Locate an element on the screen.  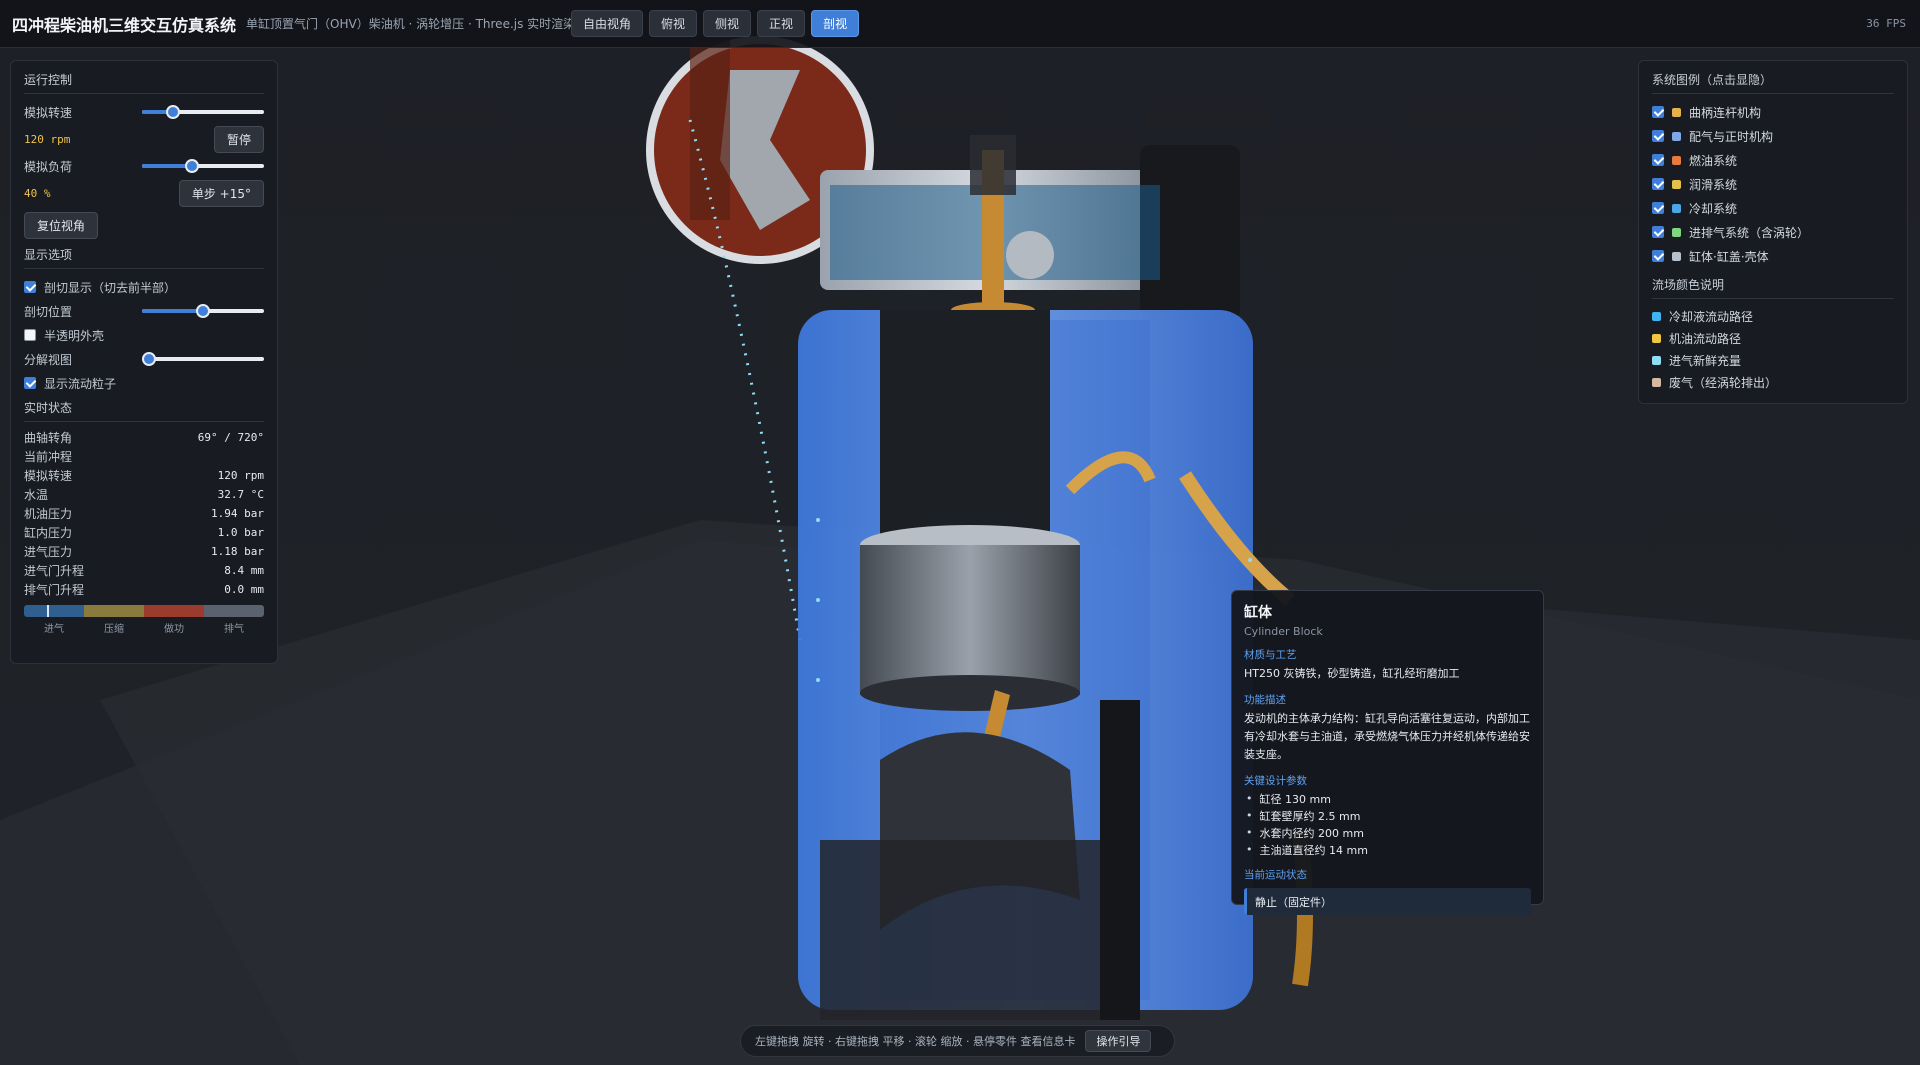
flow-legend-title: 流场颜色说明 is located at coordinates (1773, 287).